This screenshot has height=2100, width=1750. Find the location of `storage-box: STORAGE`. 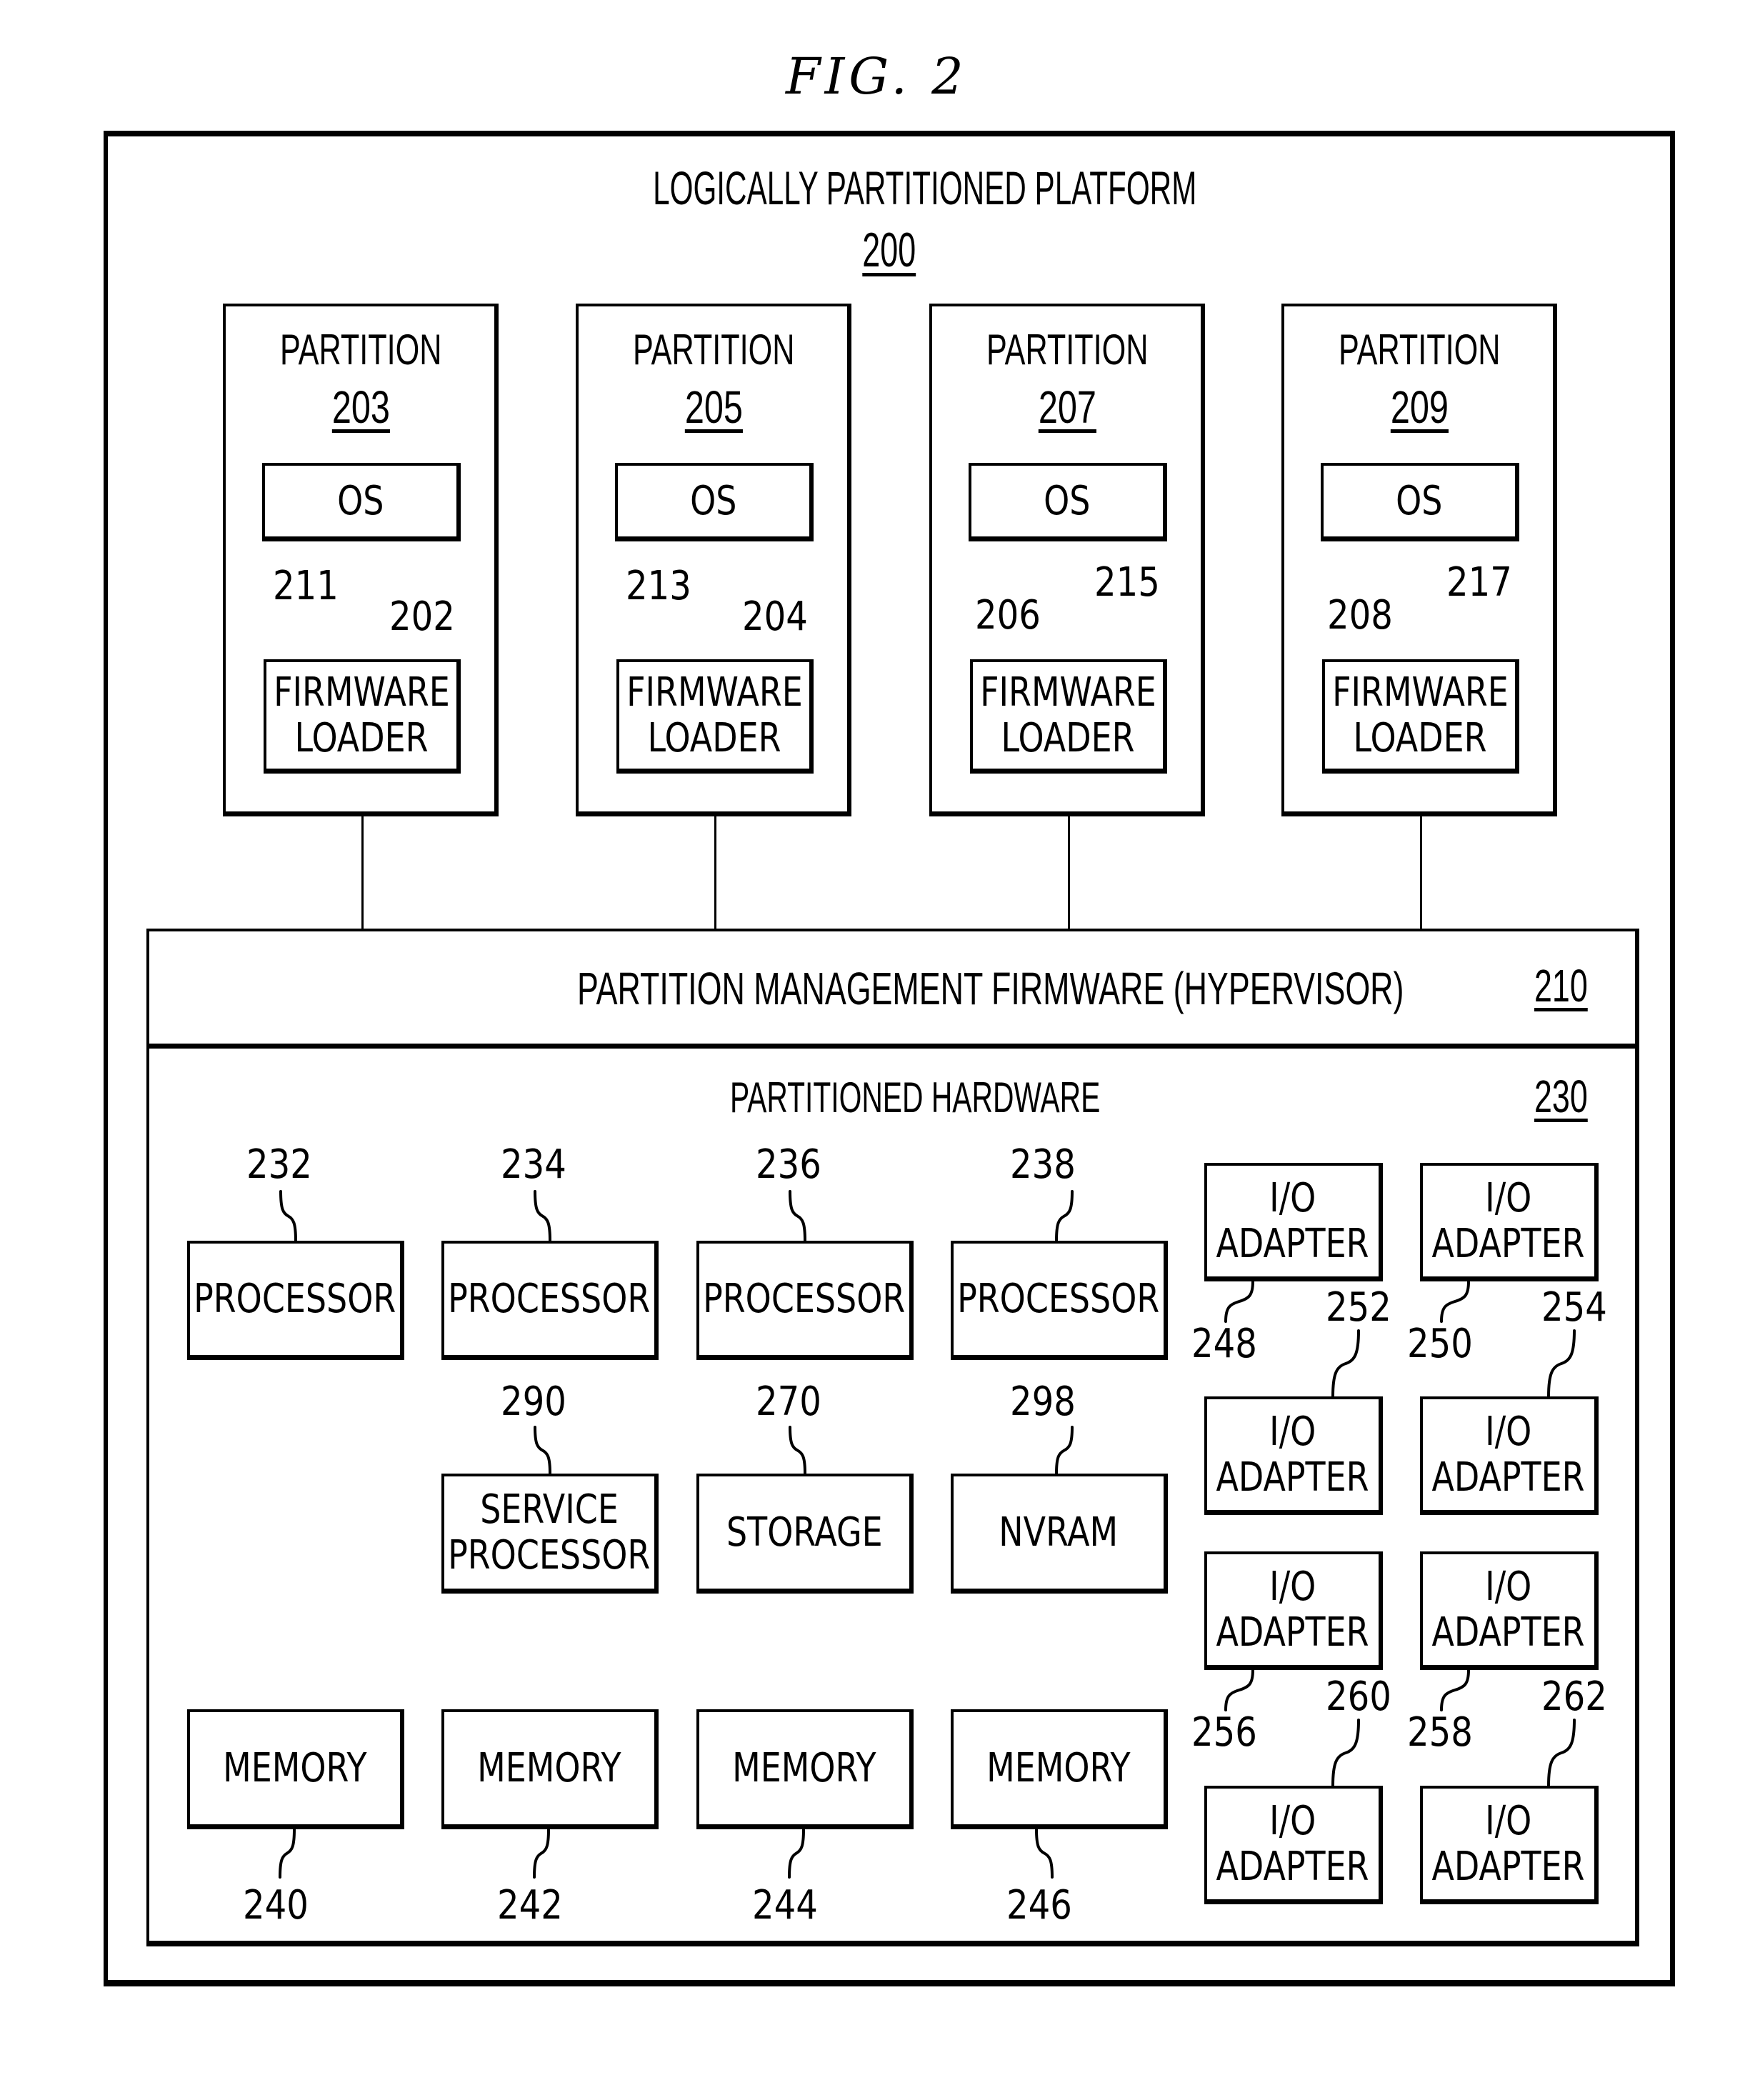

storage-box: STORAGE is located at coordinates (805, 1534).